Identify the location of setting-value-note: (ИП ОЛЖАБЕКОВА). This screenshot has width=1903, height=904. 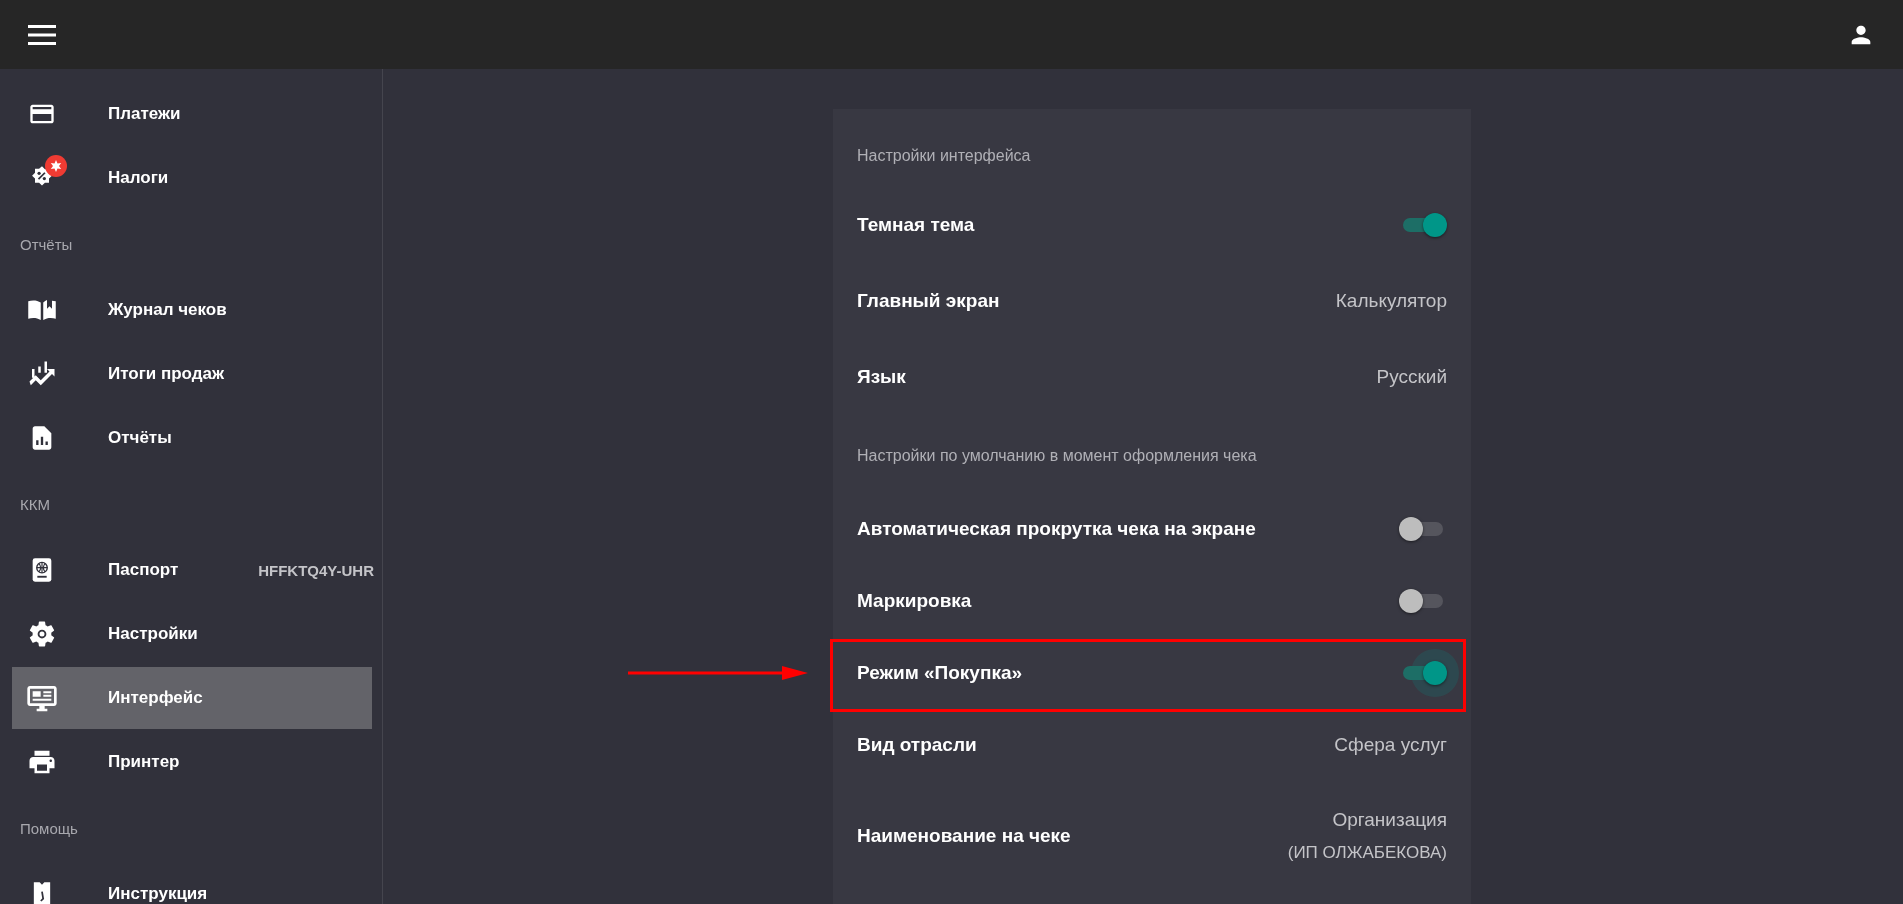
(1367, 853).